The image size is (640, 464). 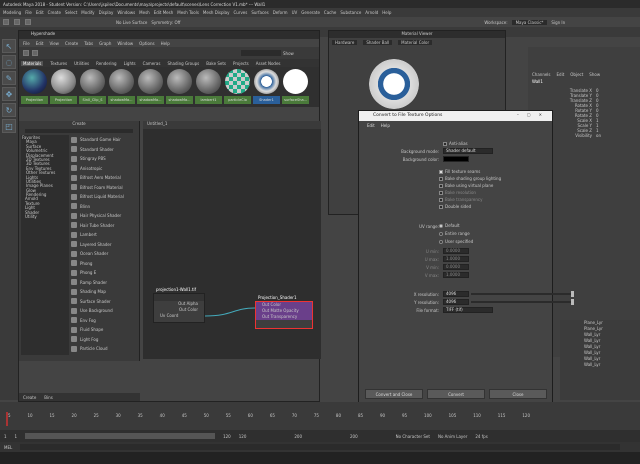 What do you see at coordinates (5, 436) in the screenshot?
I see `range-start: 1` at bounding box center [5, 436].